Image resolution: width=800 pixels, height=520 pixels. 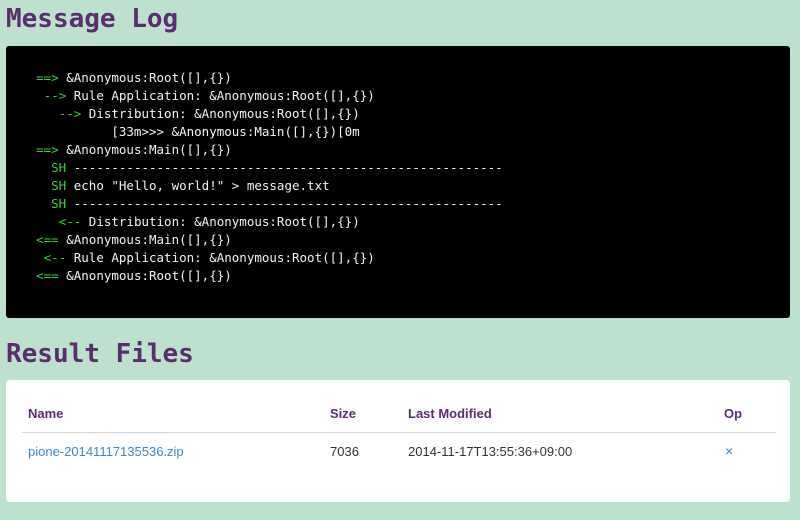 What do you see at coordinates (729, 451) in the screenshot?
I see `delete-file-icon: ×` at bounding box center [729, 451].